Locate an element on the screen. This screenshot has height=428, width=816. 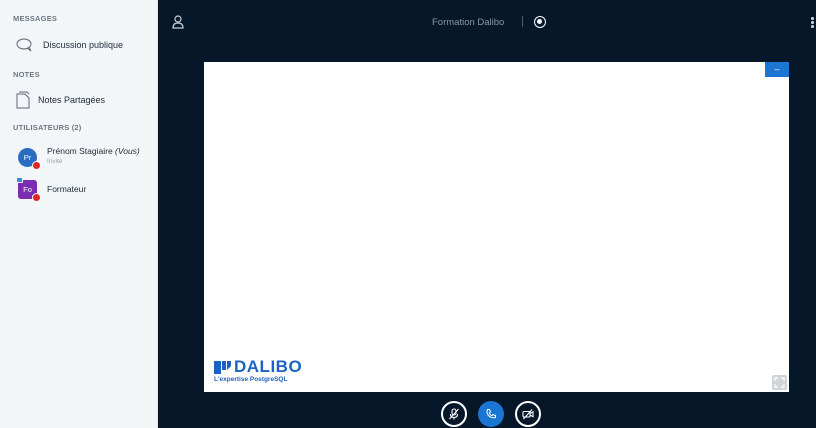
presenter-icon is located at coordinates (19, 180).